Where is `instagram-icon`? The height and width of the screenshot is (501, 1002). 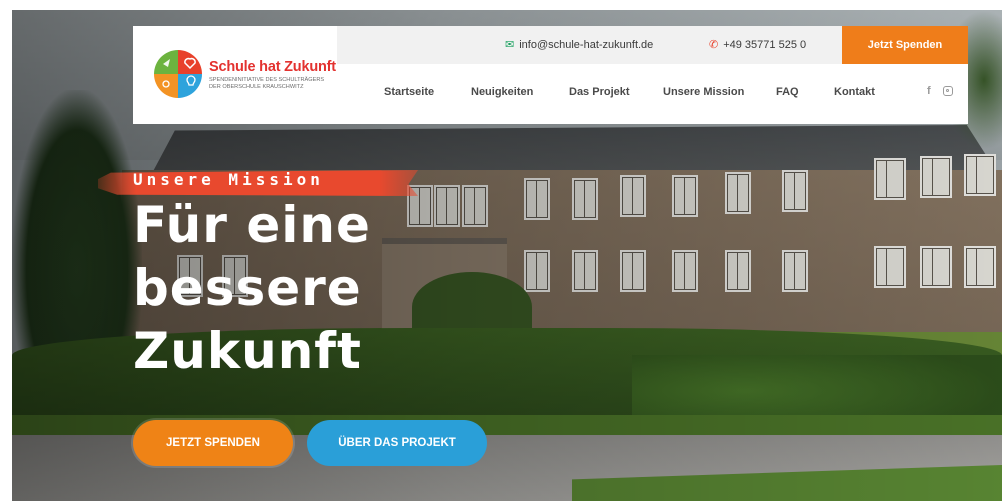 instagram-icon is located at coordinates (948, 91).